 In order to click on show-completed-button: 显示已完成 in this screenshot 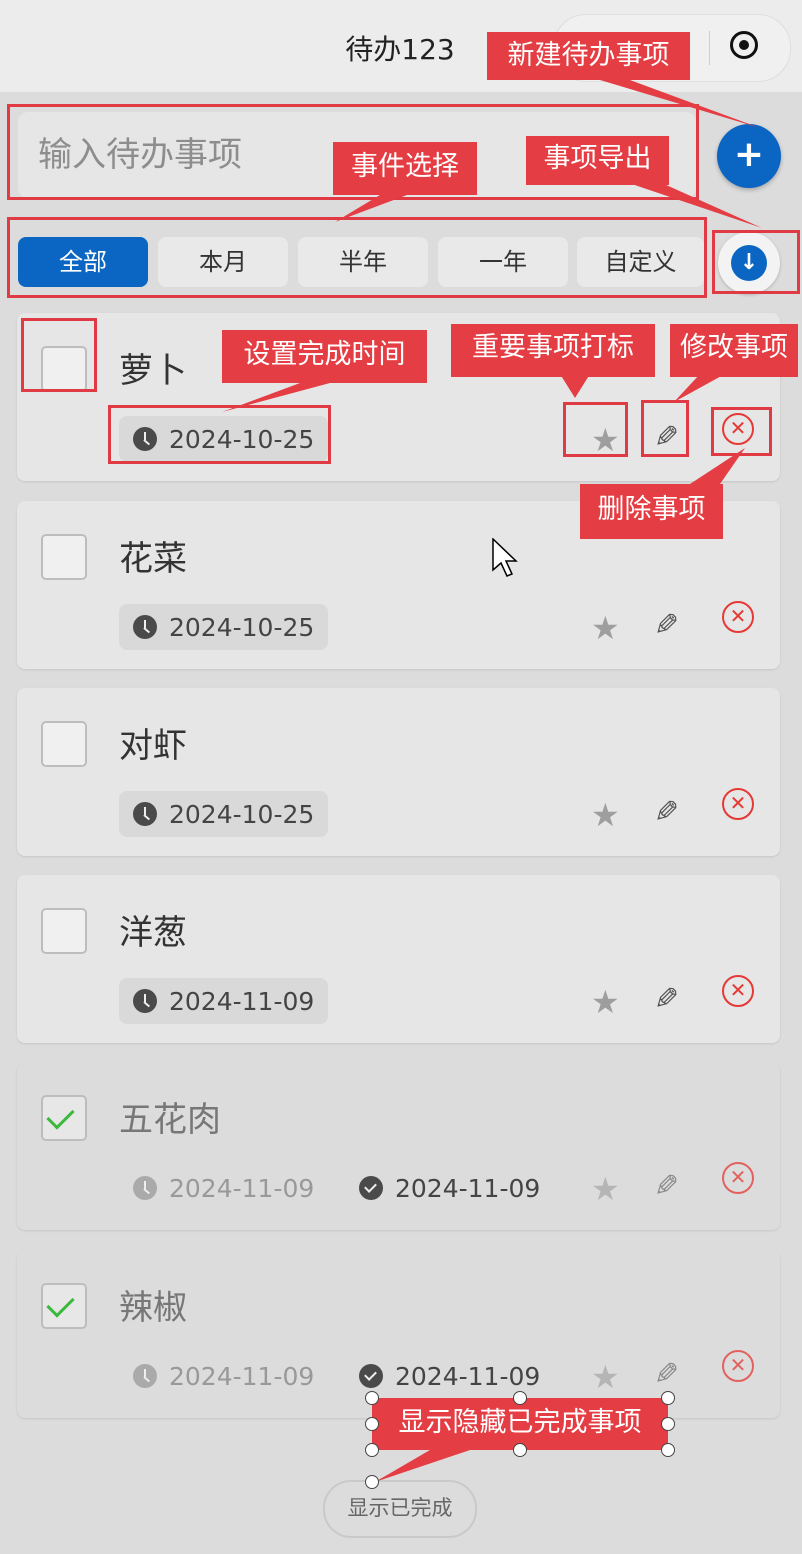, I will do `click(400, 1509)`.